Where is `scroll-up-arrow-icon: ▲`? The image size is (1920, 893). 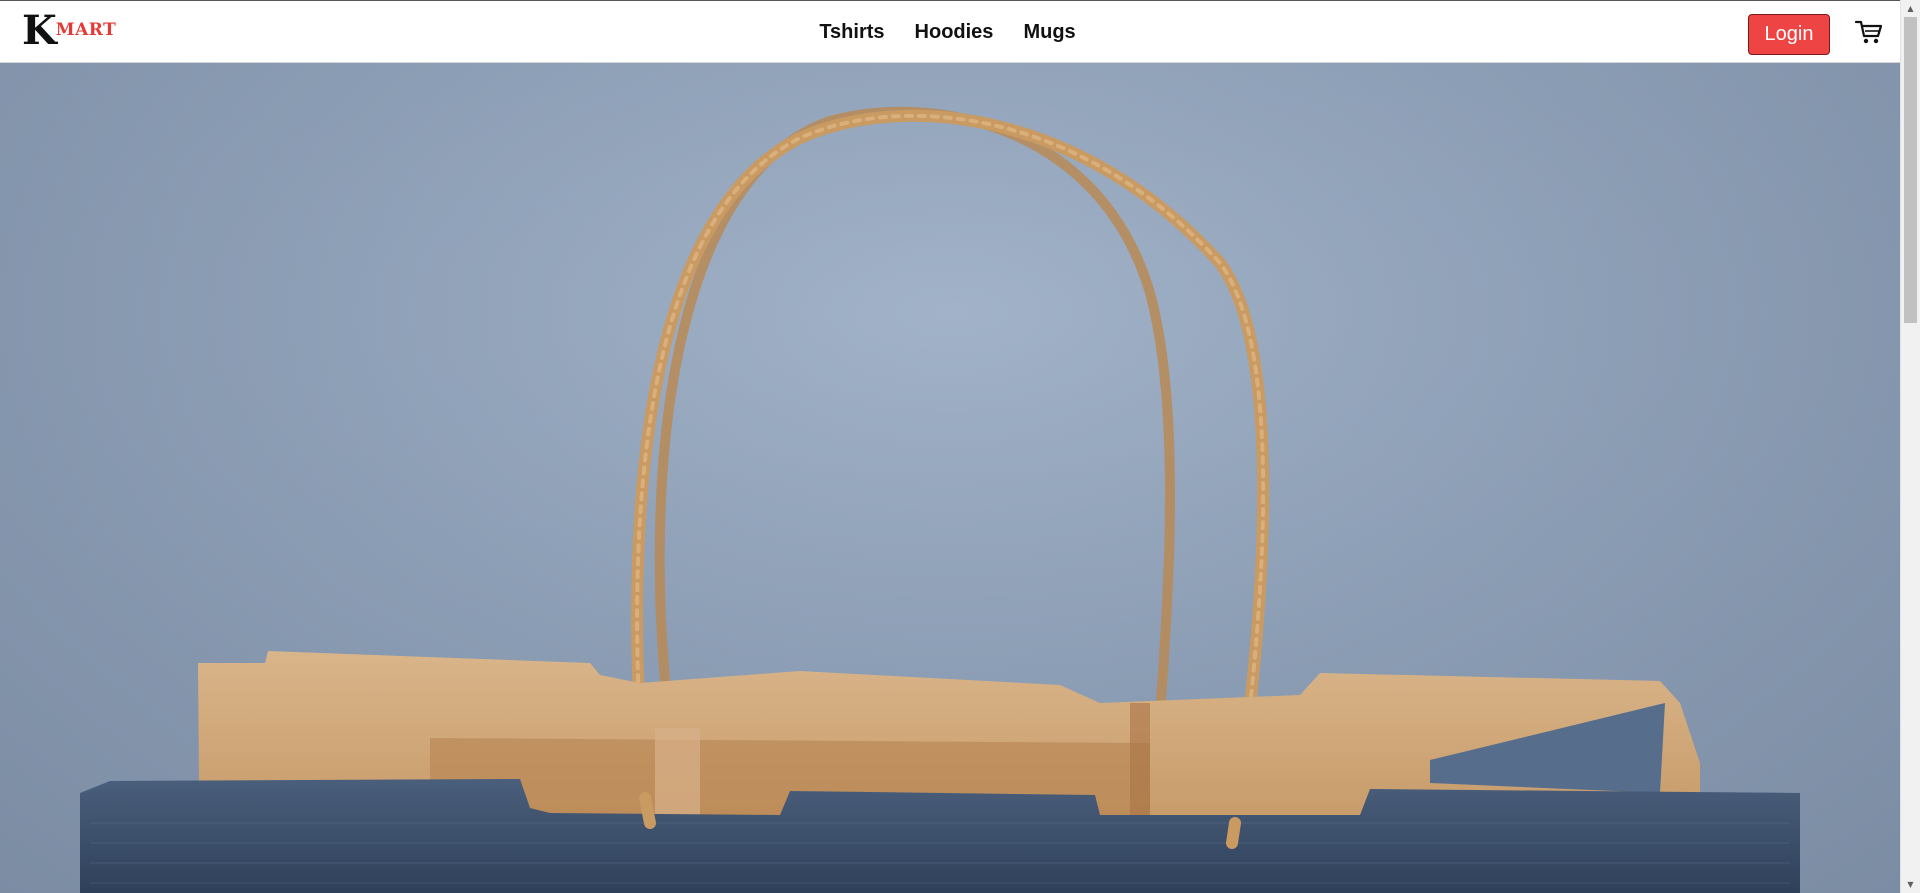
scroll-up-arrow-icon: ▲ is located at coordinates (1910, 8).